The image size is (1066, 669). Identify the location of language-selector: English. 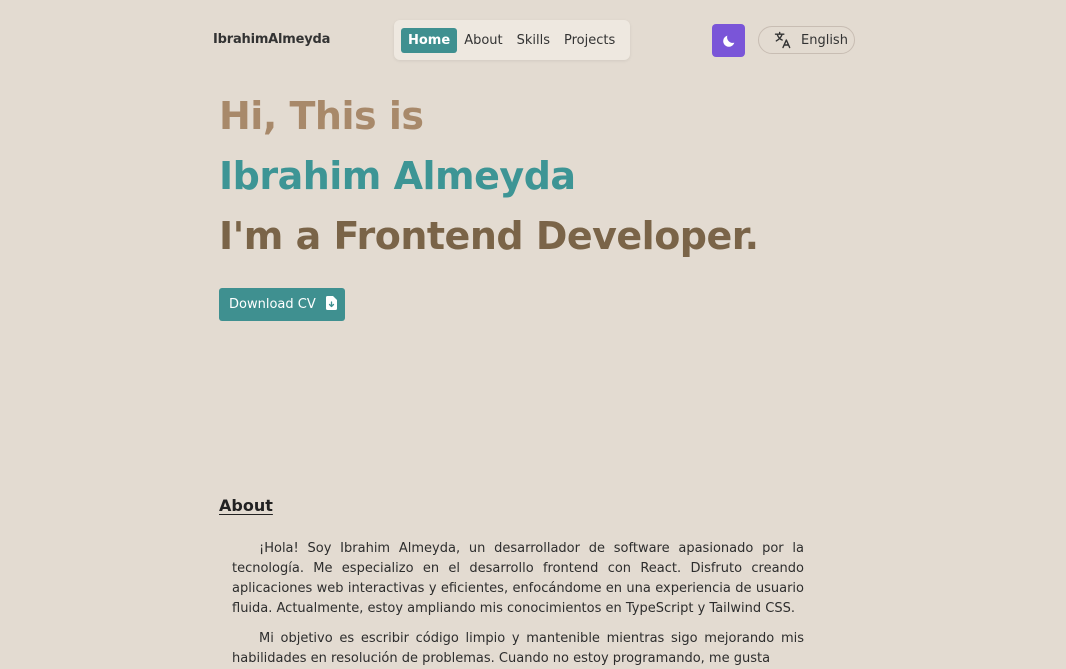
(806, 40).